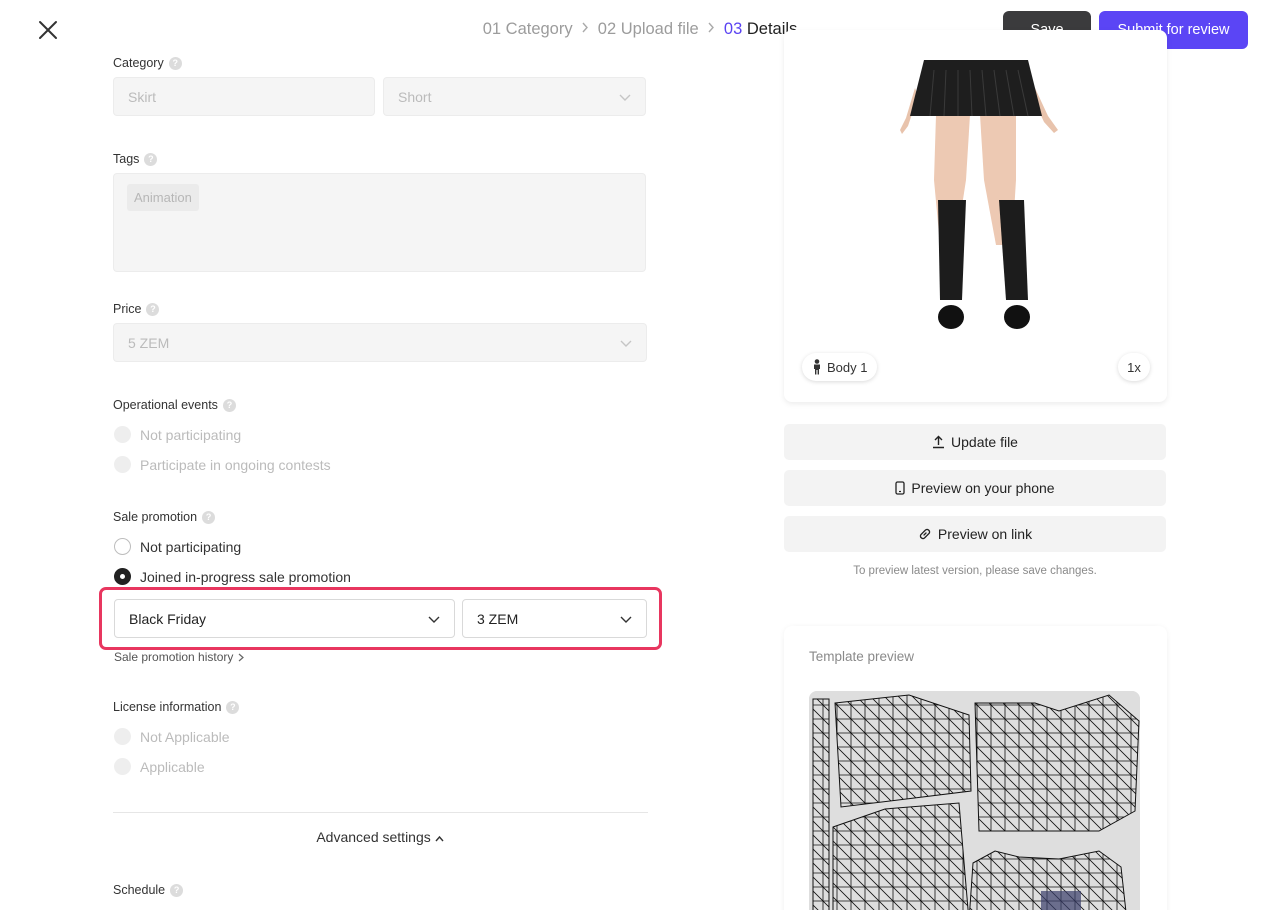 Image resolution: width=1280 pixels, height=910 pixels. I want to click on sale-event-value: Black Friday, so click(168, 618).